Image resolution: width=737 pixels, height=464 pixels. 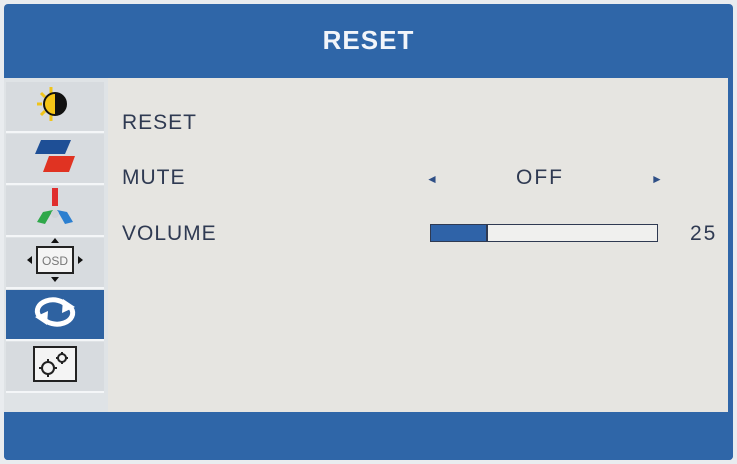 I want to click on menu-sidebar: OSD, so click(x=57, y=245).